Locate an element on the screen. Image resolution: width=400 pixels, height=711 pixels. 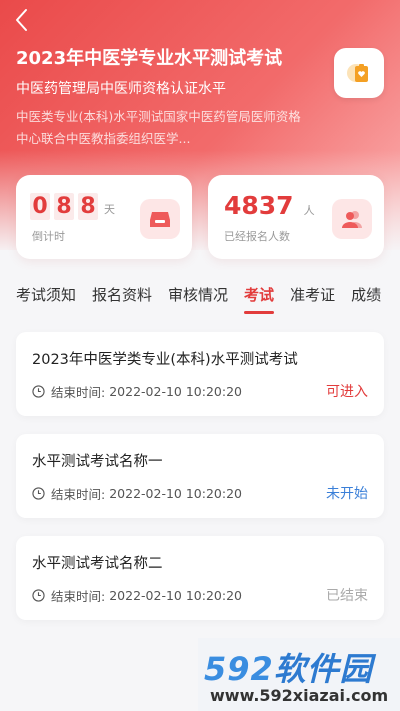
watermark-url: www.592xiazai.com is located at coordinates (299, 695).